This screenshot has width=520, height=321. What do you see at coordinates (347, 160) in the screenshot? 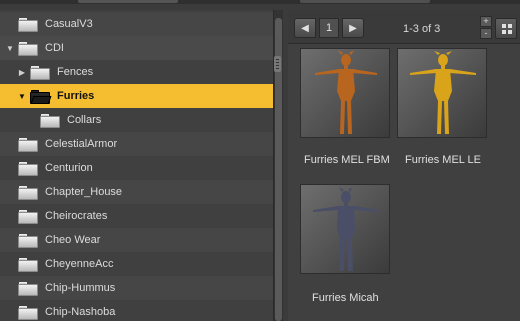
I see `thumbnail-caption: Furries MEL FBM` at bounding box center [347, 160].